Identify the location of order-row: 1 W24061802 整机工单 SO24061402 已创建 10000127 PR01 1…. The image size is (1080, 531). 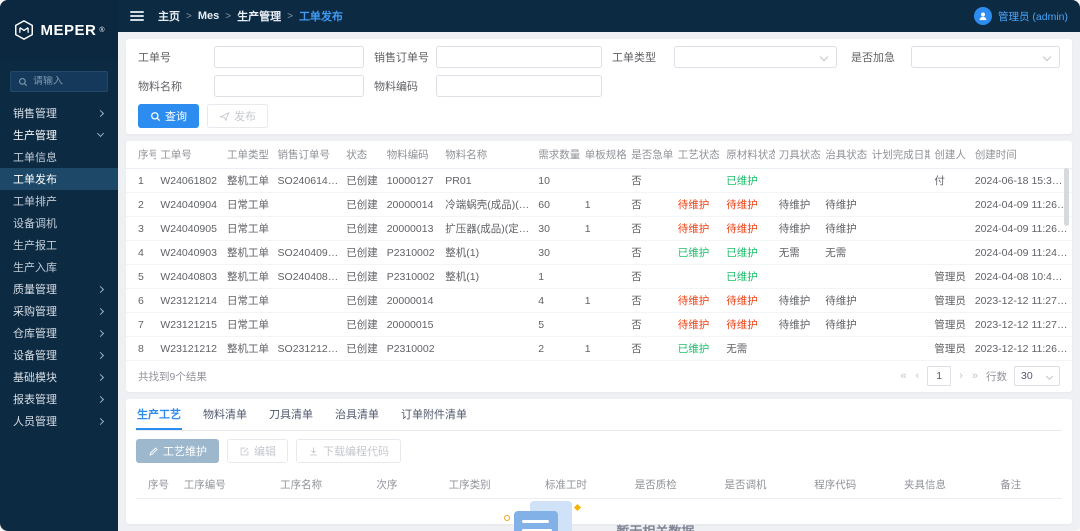
(599, 180).